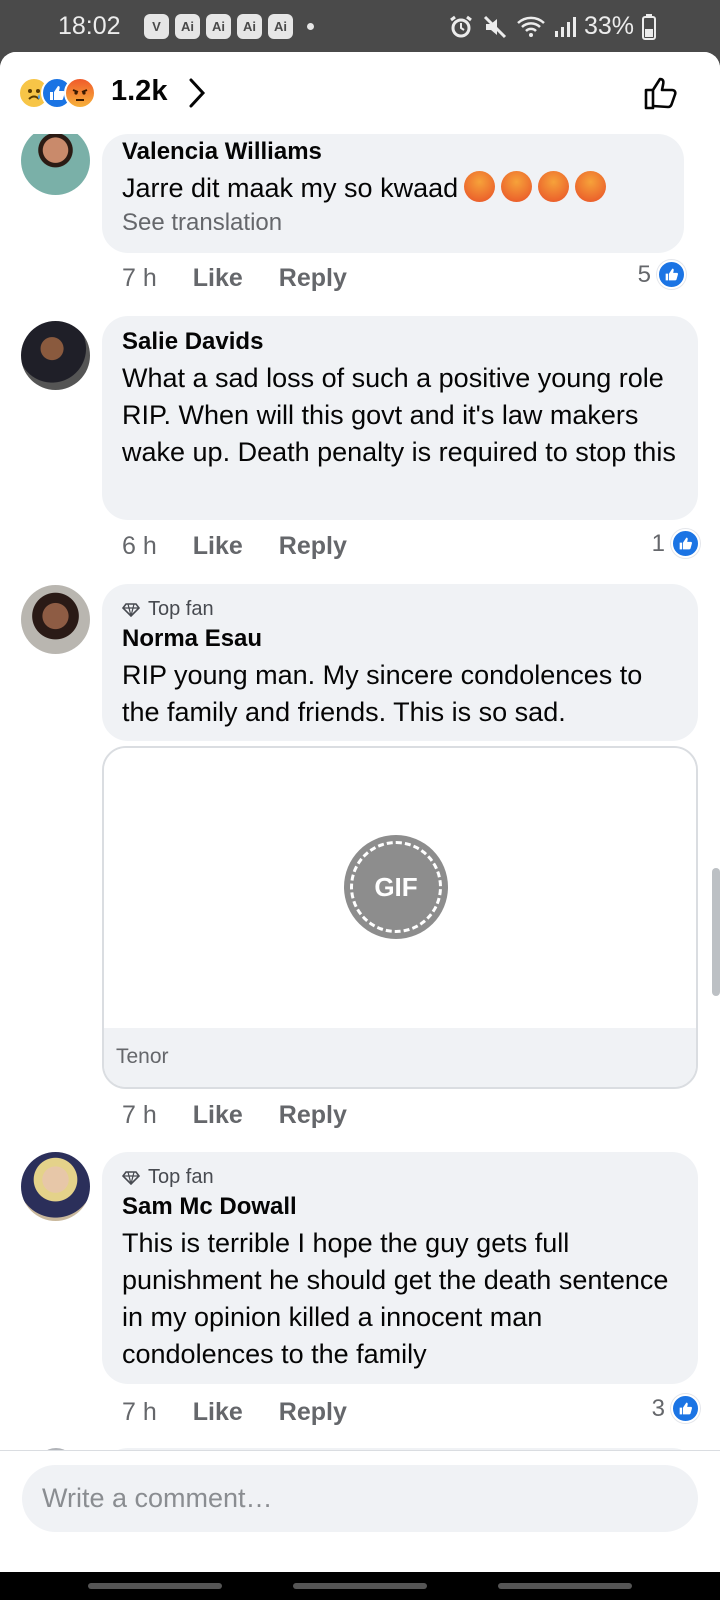  I want to click on system-nav-bar, so click(360, 1586).